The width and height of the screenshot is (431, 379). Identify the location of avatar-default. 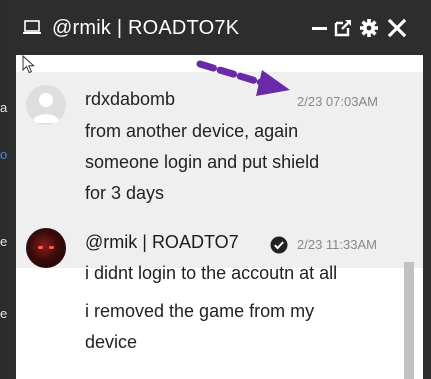
(46, 105).